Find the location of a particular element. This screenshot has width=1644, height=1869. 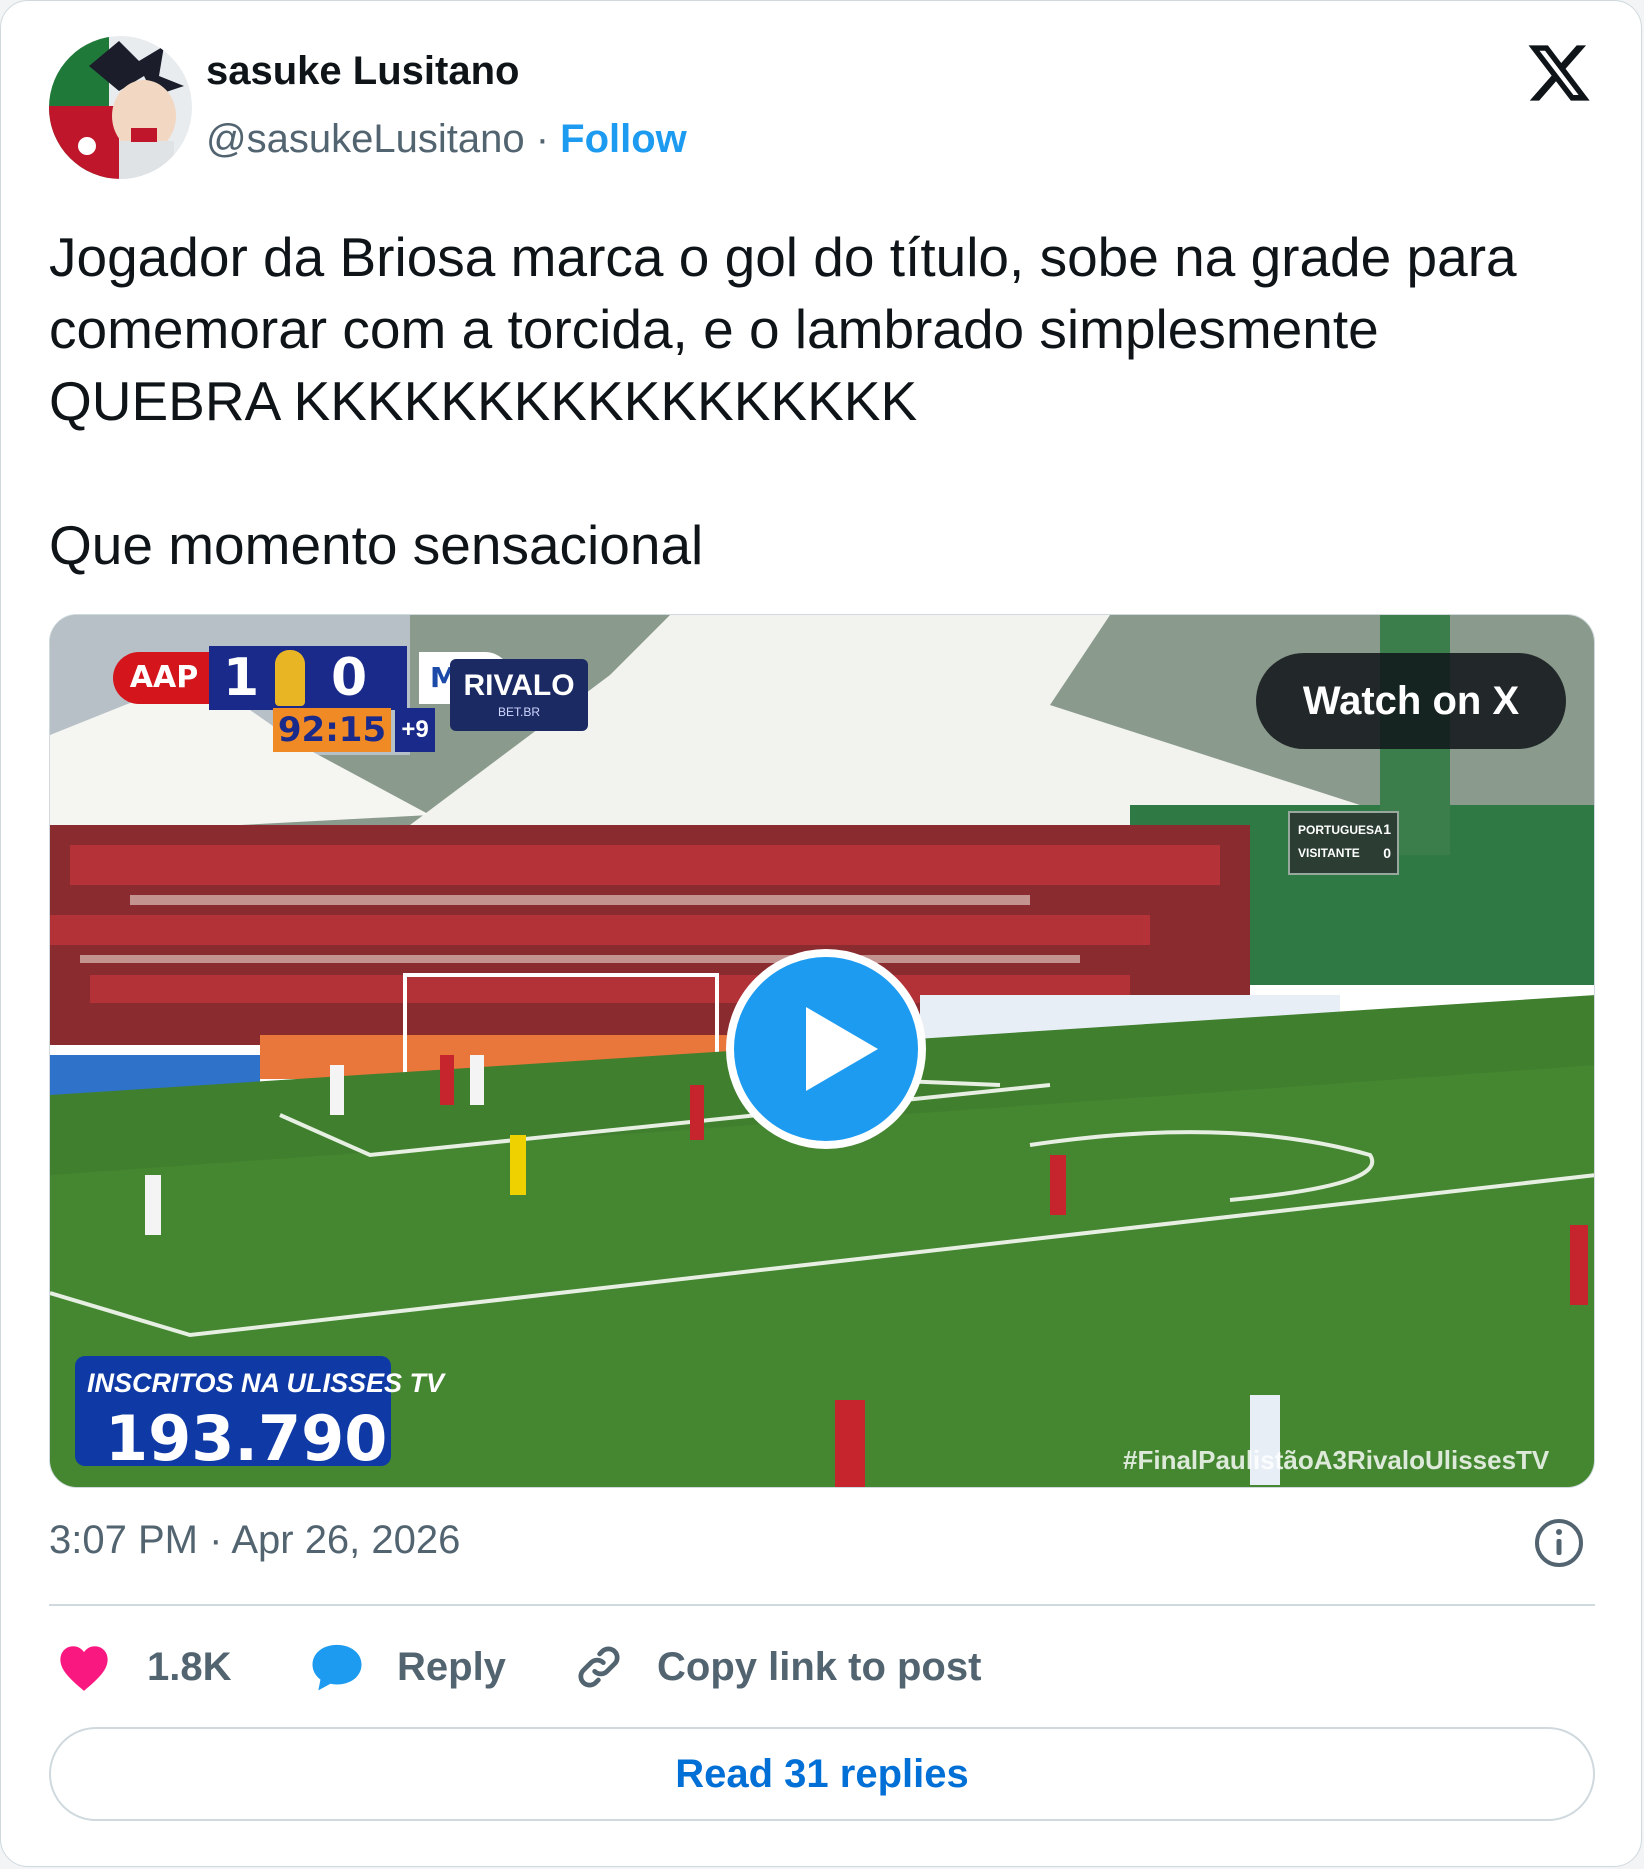

scorebug-away-score: 0 is located at coordinates (349, 678).